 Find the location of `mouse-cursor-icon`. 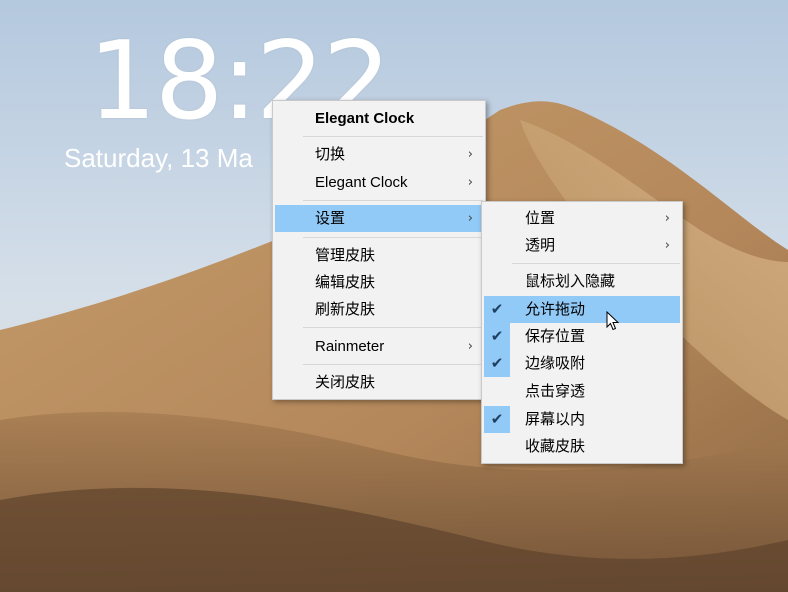

mouse-cursor-icon is located at coordinates (613, 321).